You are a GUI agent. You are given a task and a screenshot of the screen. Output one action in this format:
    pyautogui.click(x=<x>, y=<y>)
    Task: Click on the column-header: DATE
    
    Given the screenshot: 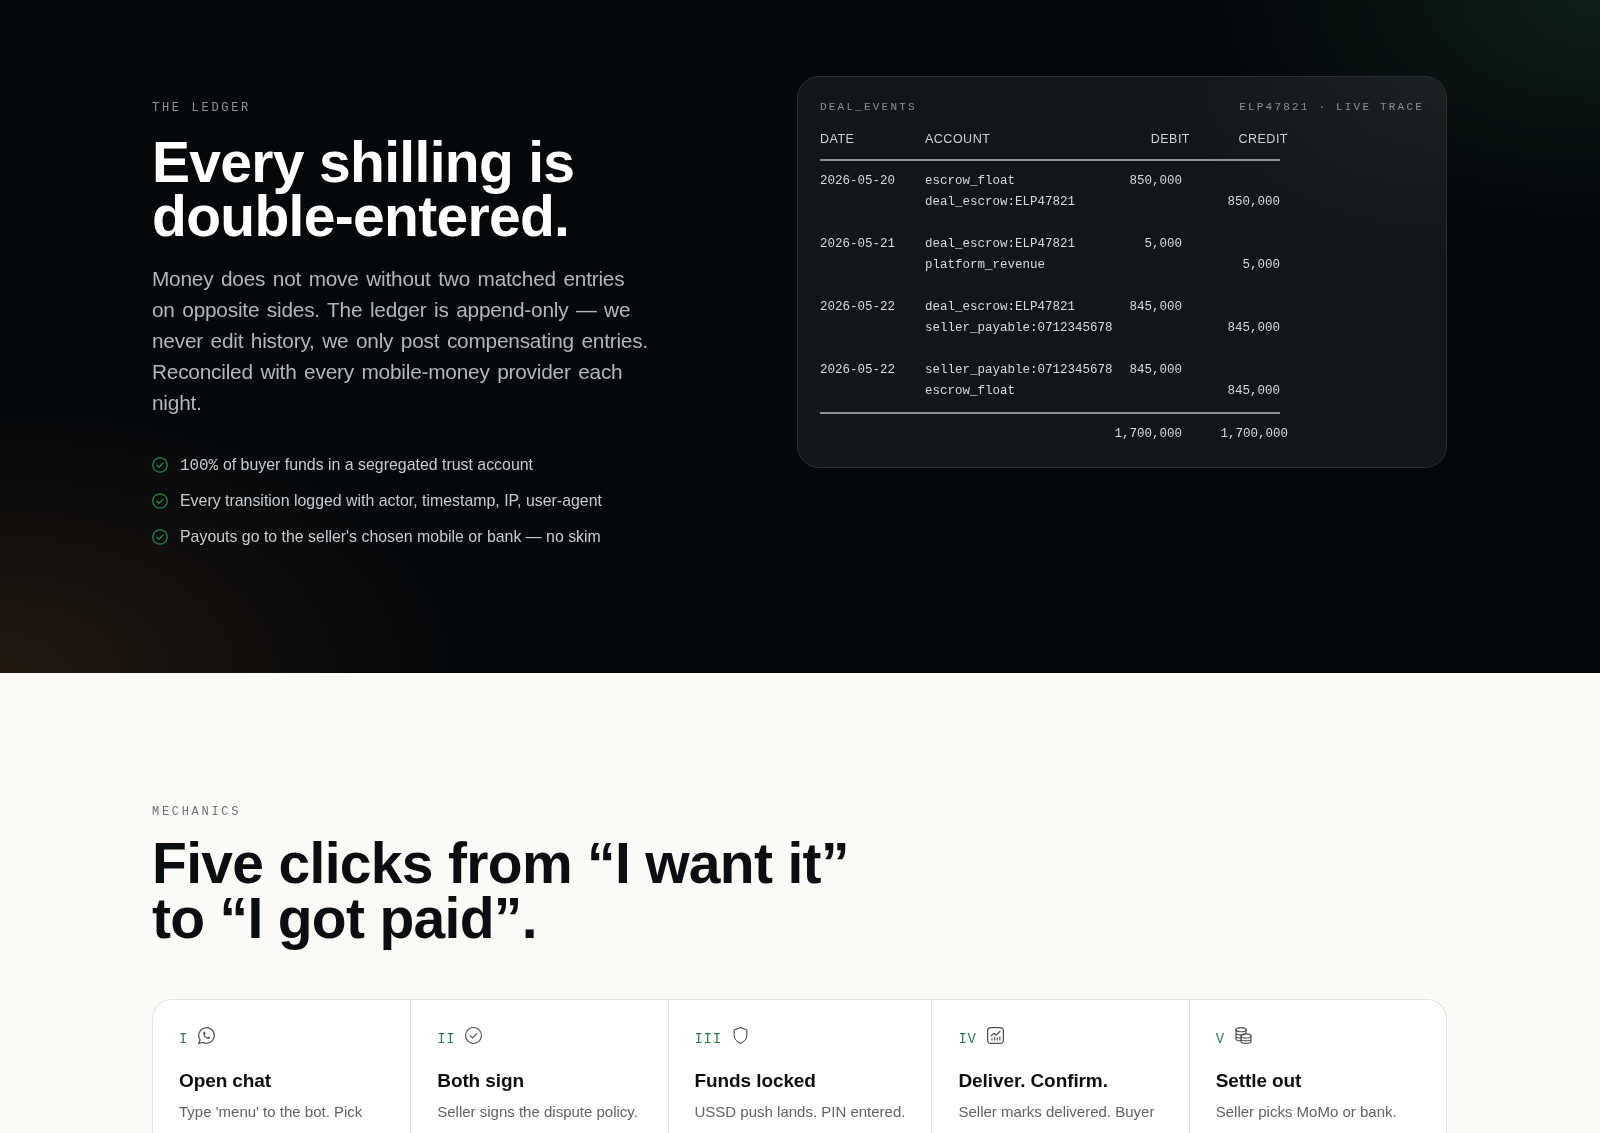 What is the action you would take?
    pyautogui.click(x=838, y=139)
    